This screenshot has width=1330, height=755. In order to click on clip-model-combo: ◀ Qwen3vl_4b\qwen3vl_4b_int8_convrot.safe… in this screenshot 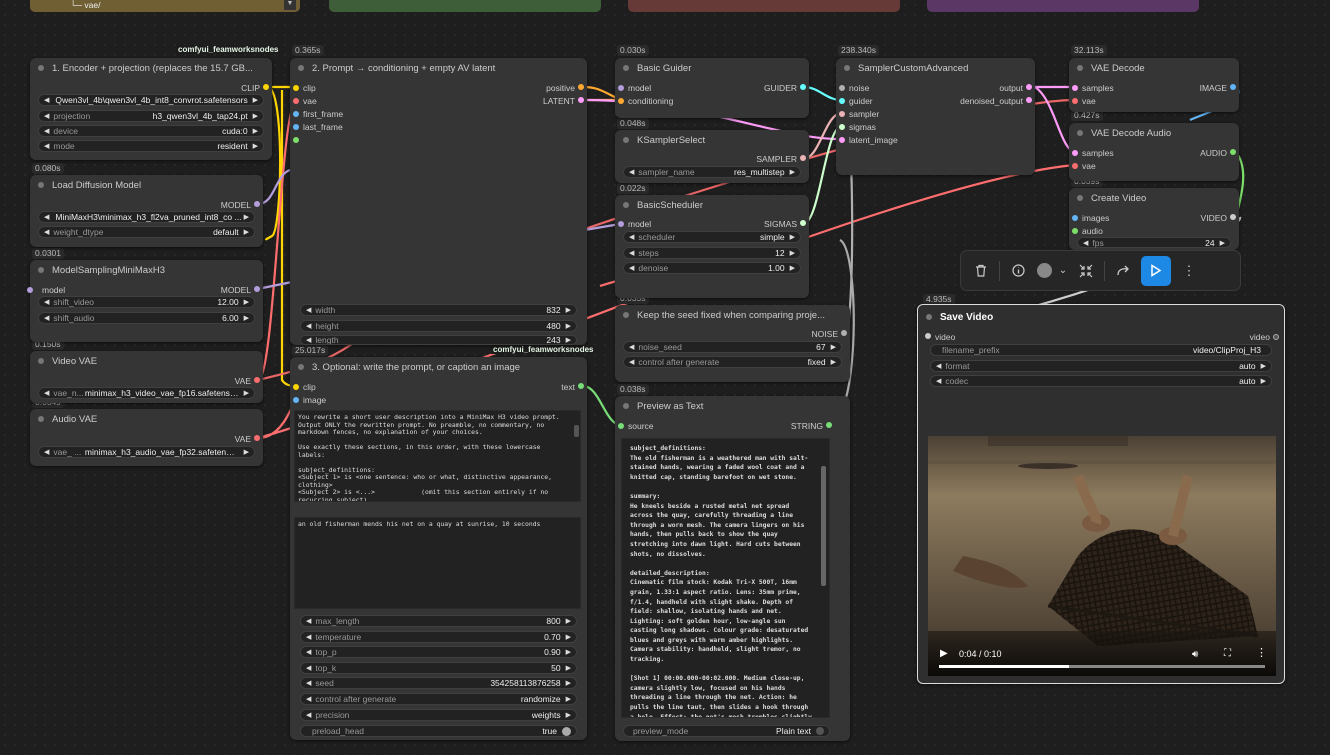, I will do `click(151, 100)`.